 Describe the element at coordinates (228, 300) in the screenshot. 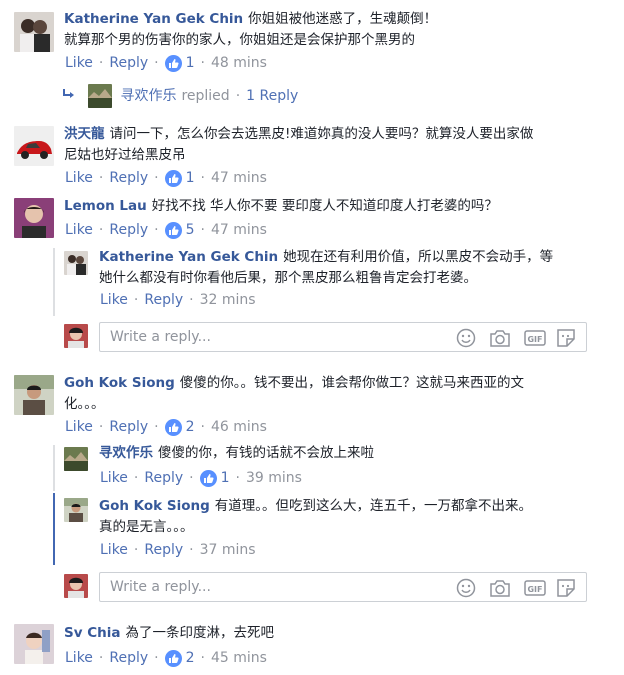

I see `timestamp: 32 mins` at that location.